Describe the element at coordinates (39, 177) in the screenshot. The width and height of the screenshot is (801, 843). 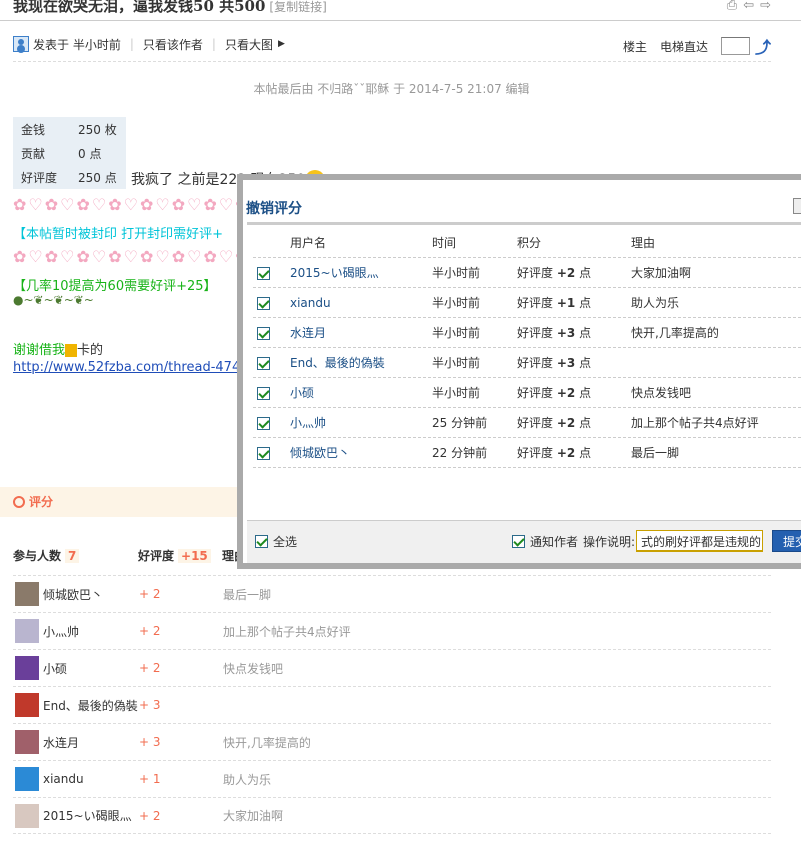
I see `stat-label: 好评度` at that location.